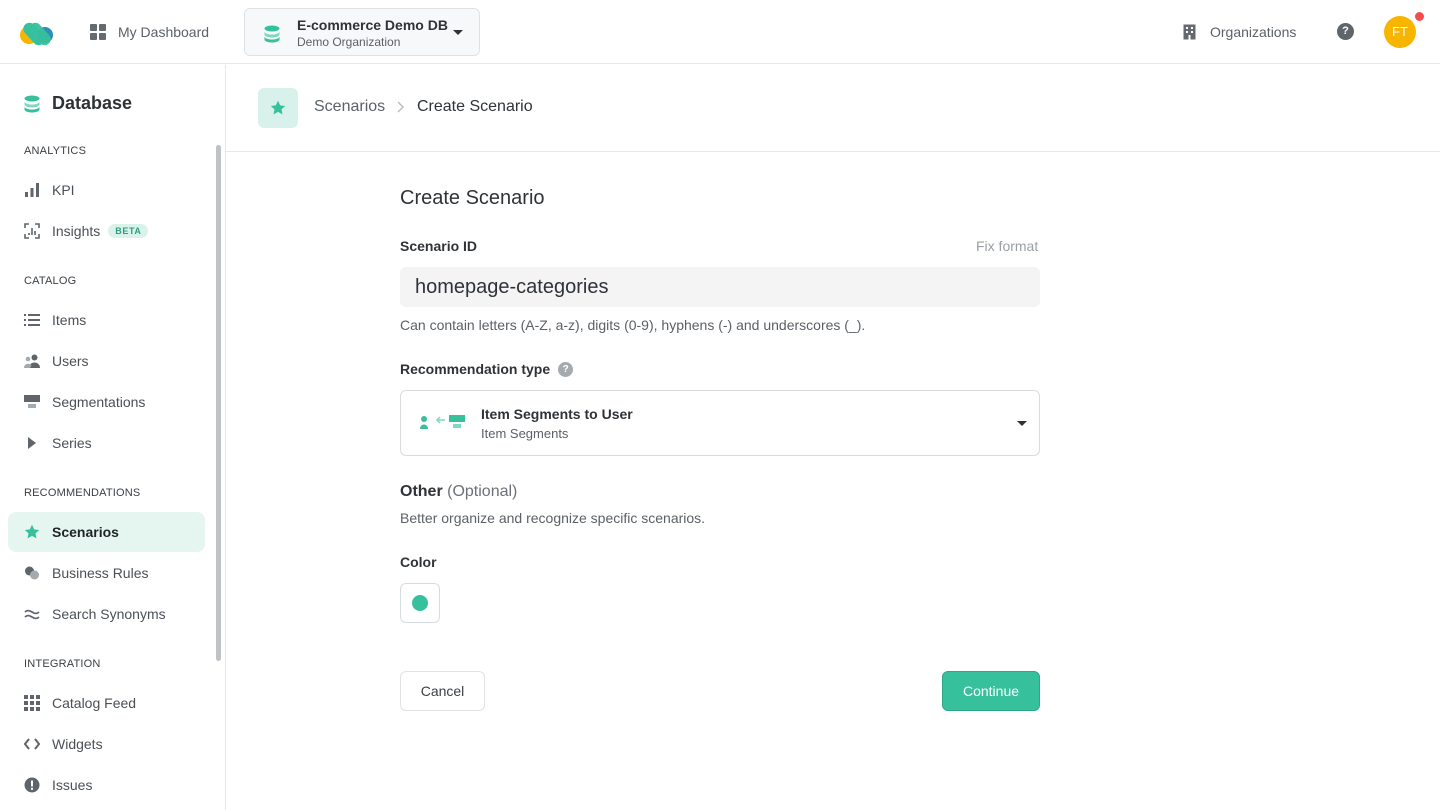  Describe the element at coordinates (475, 369) in the screenshot. I see `recommendation-type-label: Recommendation type` at that location.